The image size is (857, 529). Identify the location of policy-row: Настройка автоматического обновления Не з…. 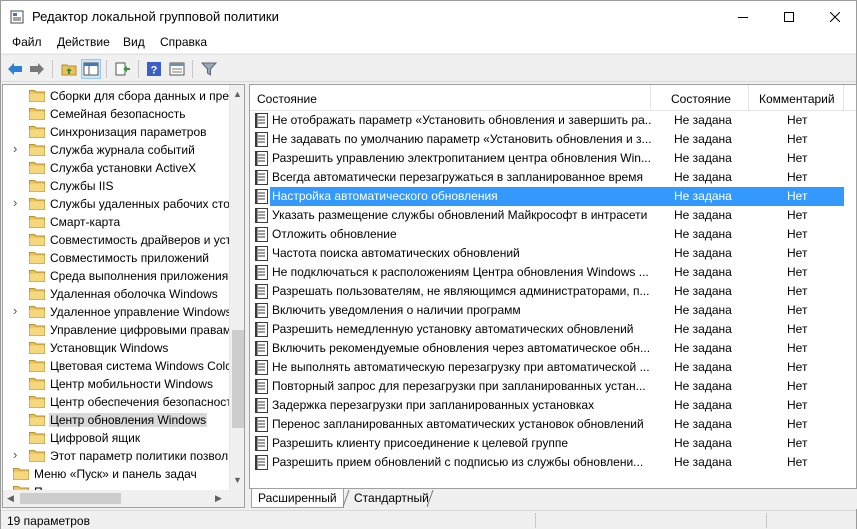
(553, 196).